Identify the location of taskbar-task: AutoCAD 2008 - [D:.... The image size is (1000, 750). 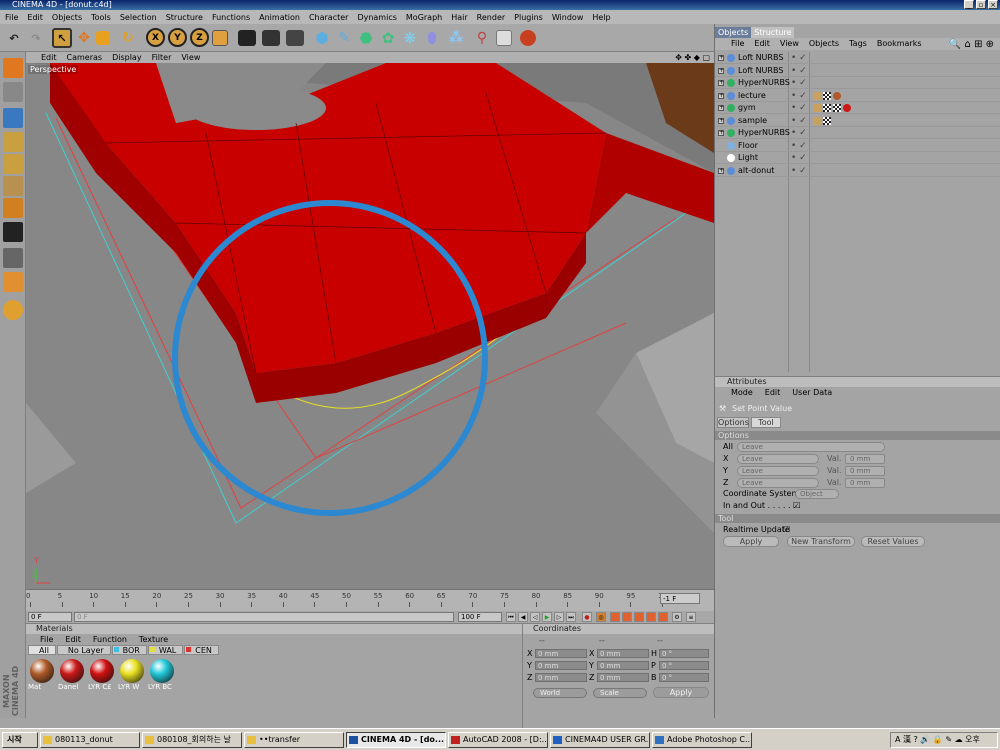
(498, 740).